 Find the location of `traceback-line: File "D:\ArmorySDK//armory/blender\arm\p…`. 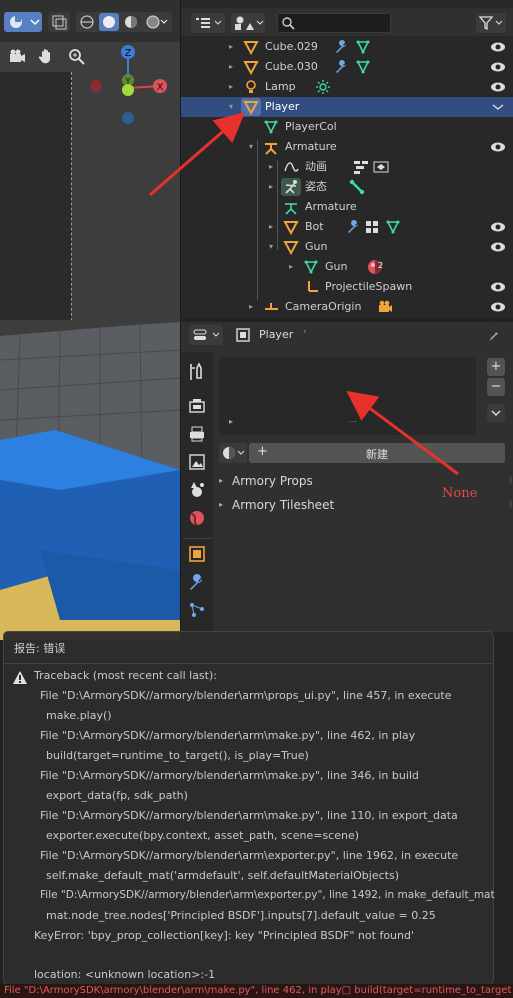

traceback-line: File "D:\ArmorySDK//armory/blender\arm\p… is located at coordinates (246, 695).